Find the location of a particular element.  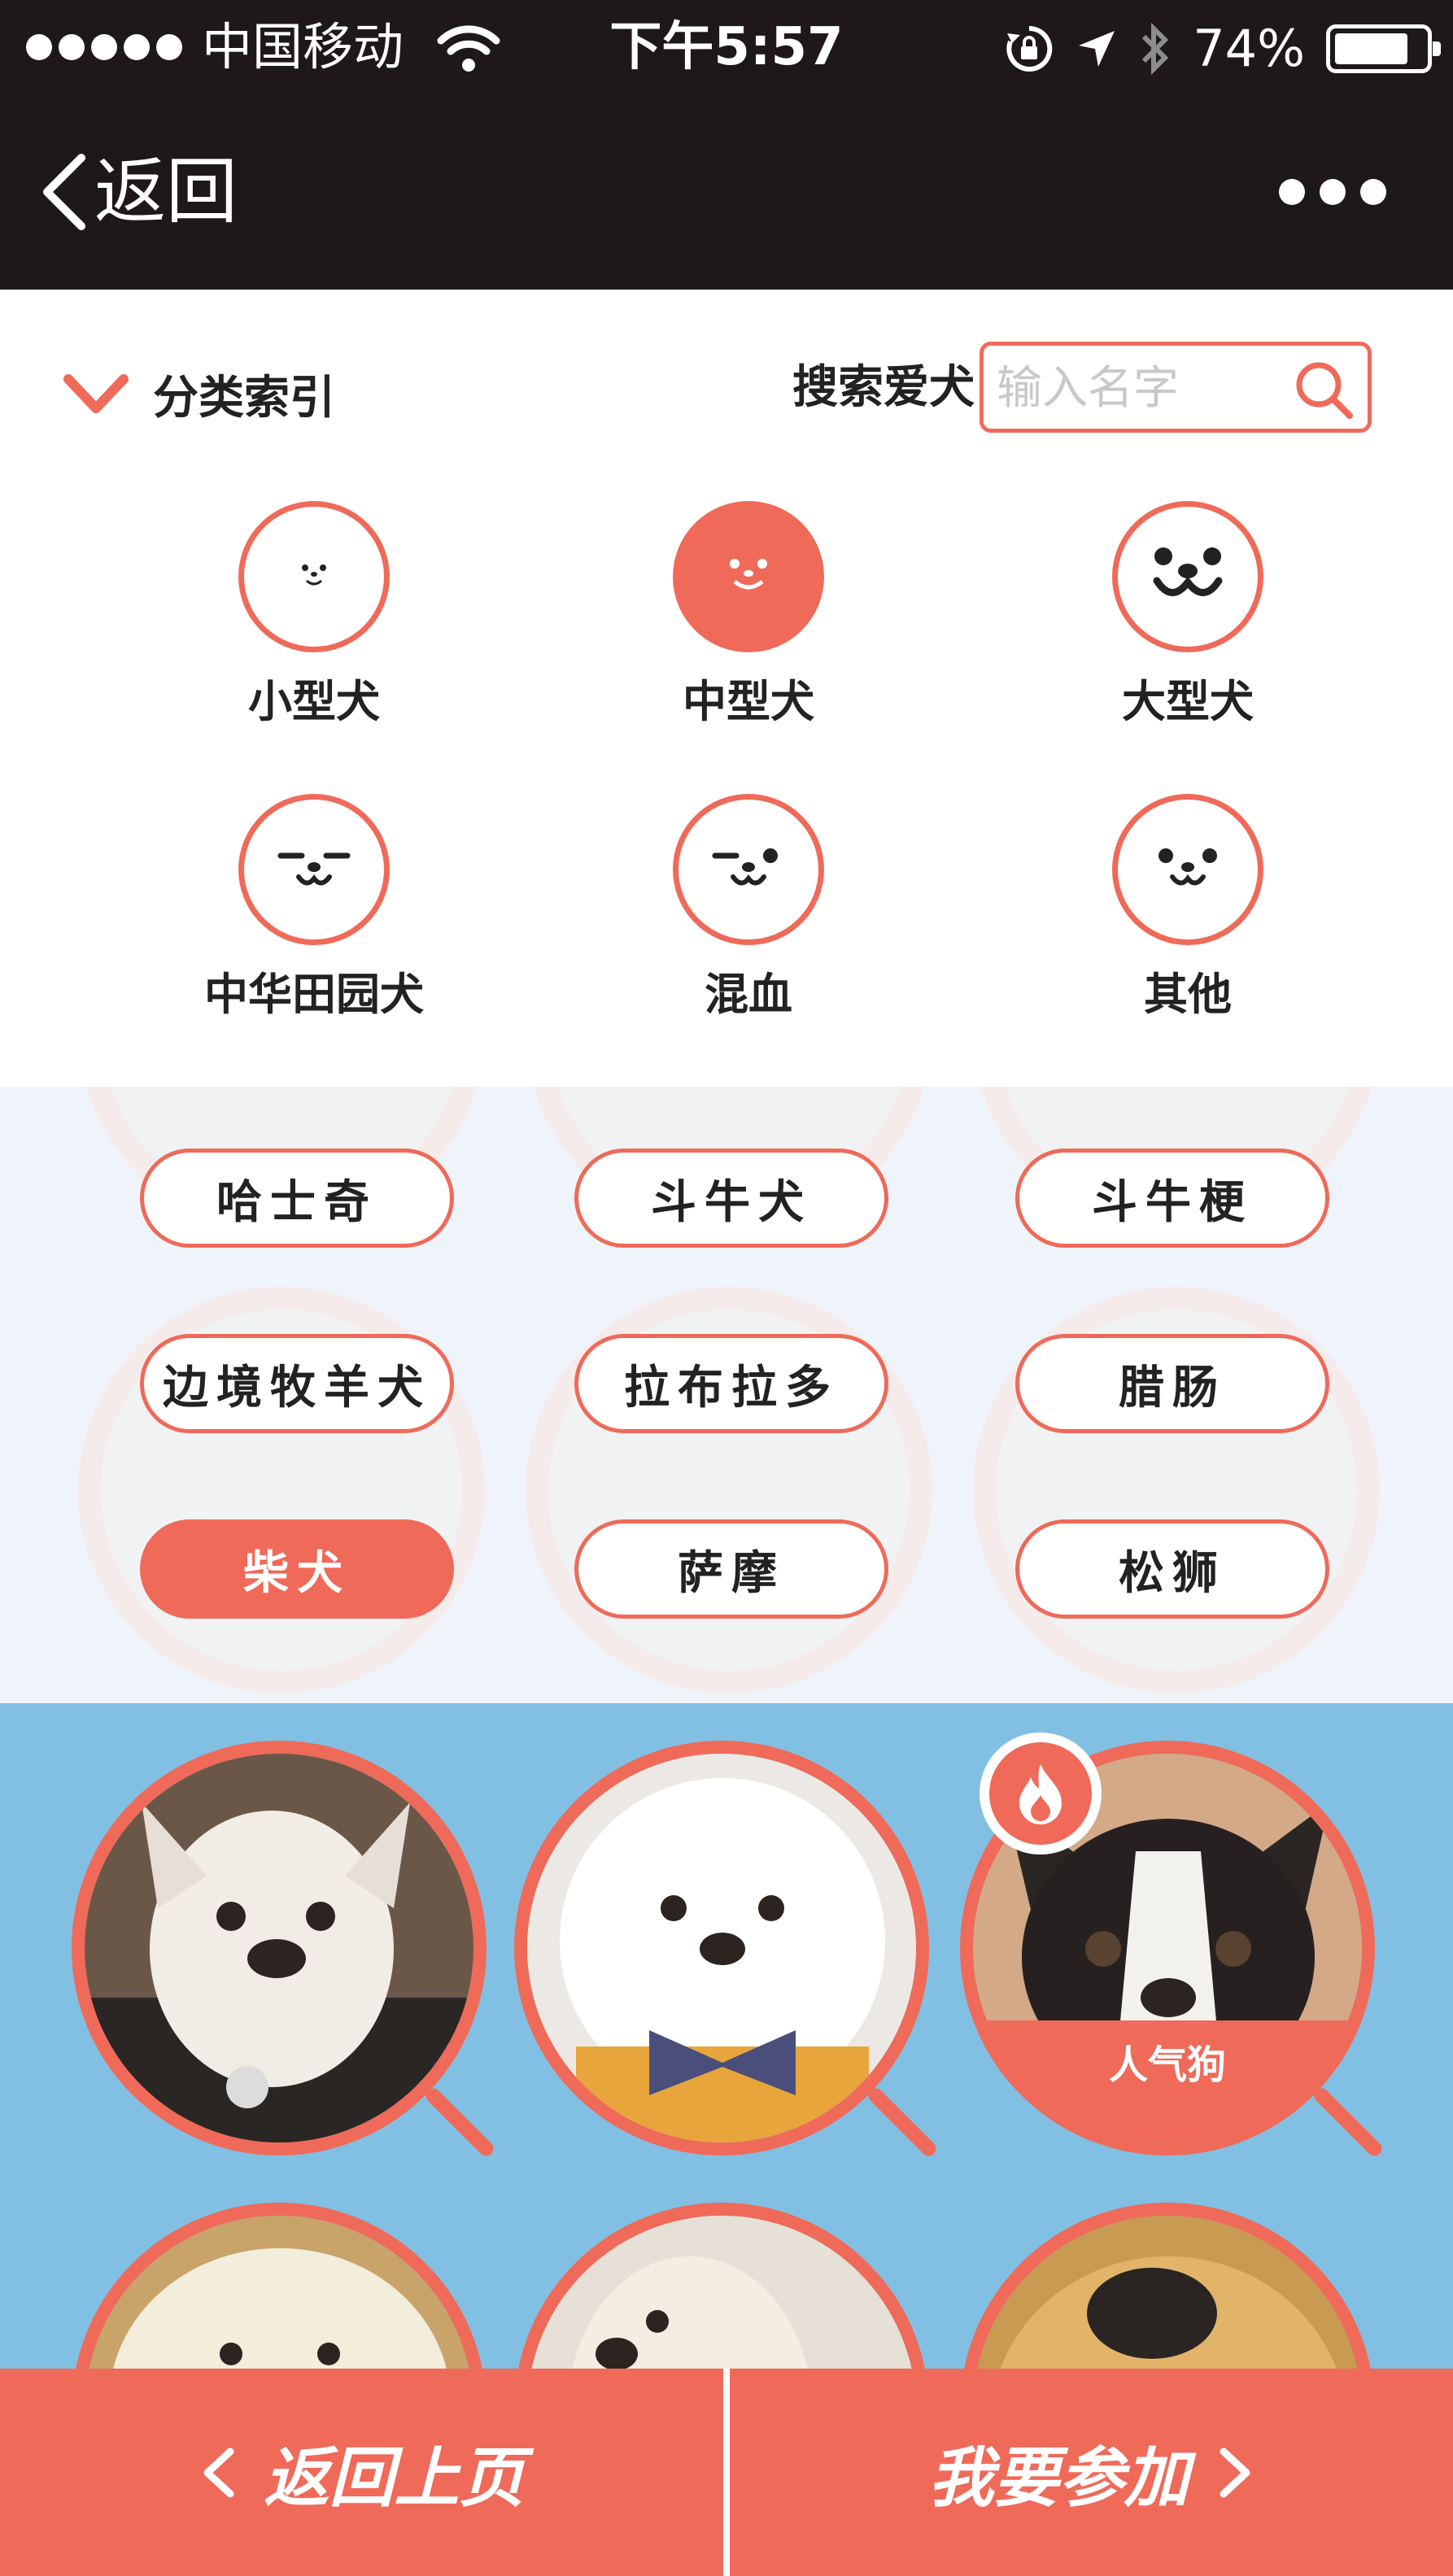

category-item-mixed: 混血 is located at coordinates (749, 908).